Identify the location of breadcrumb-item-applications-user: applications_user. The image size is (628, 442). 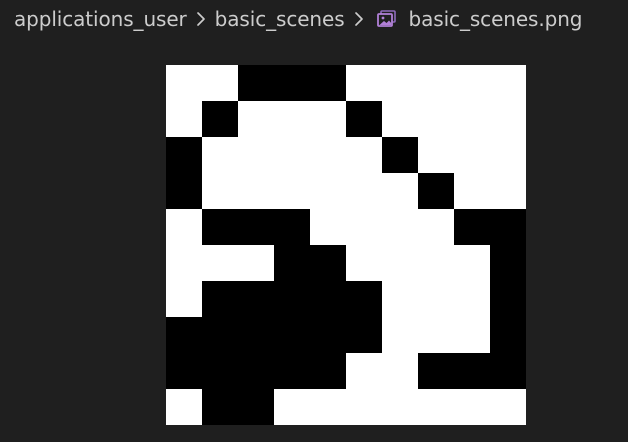
(100, 19).